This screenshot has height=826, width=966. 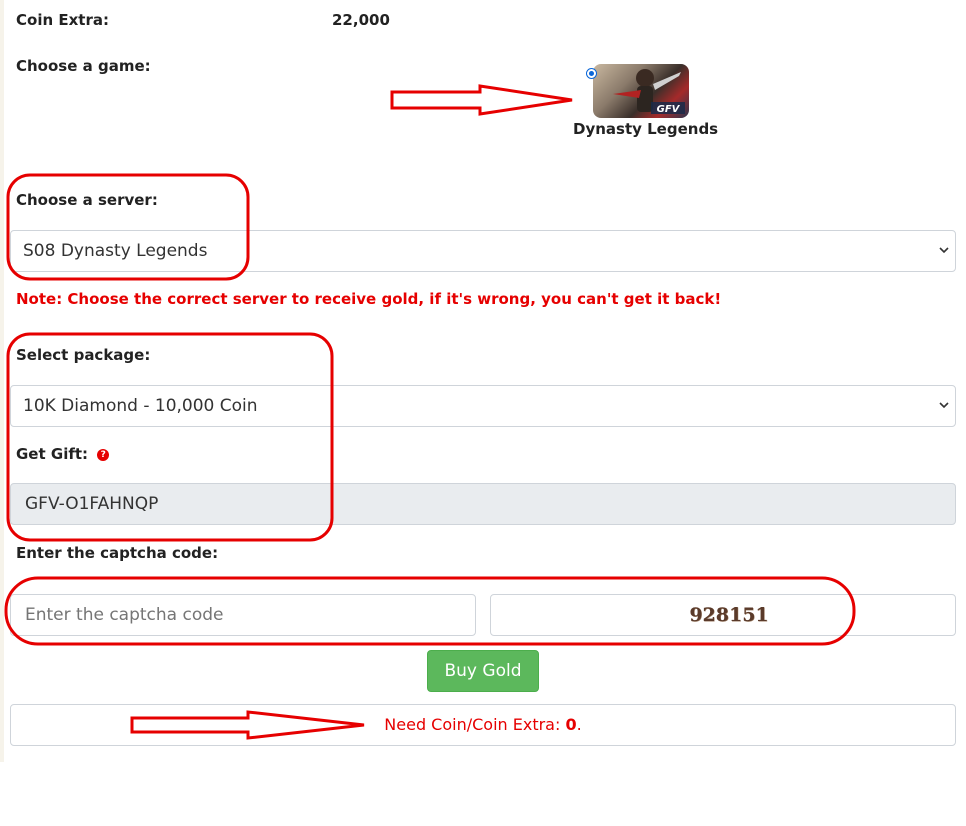 What do you see at coordinates (62, 20) in the screenshot?
I see `coin-extra-label: Coin Extra:` at bounding box center [62, 20].